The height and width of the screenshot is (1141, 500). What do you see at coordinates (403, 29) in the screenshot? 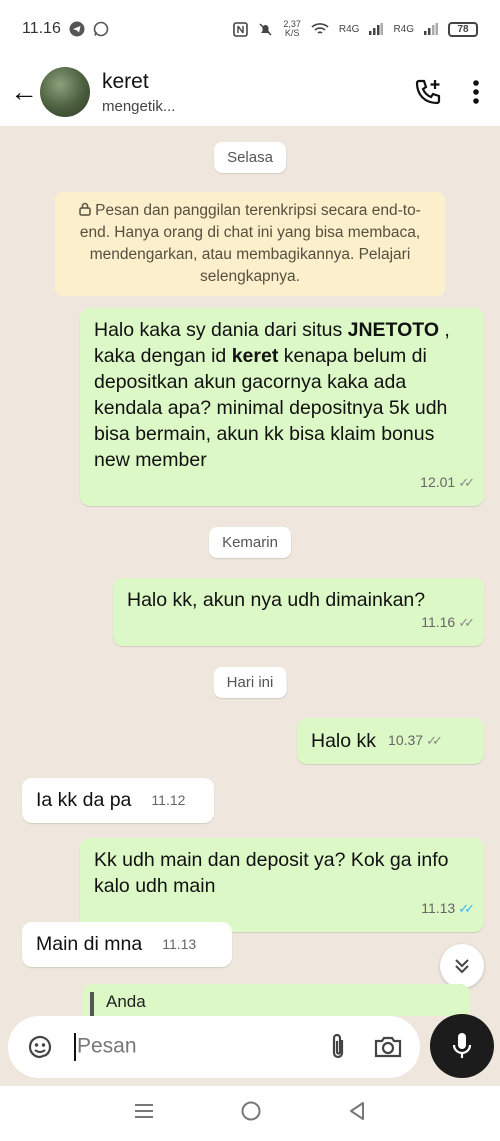
I see `signal-label-2: R4G` at bounding box center [403, 29].